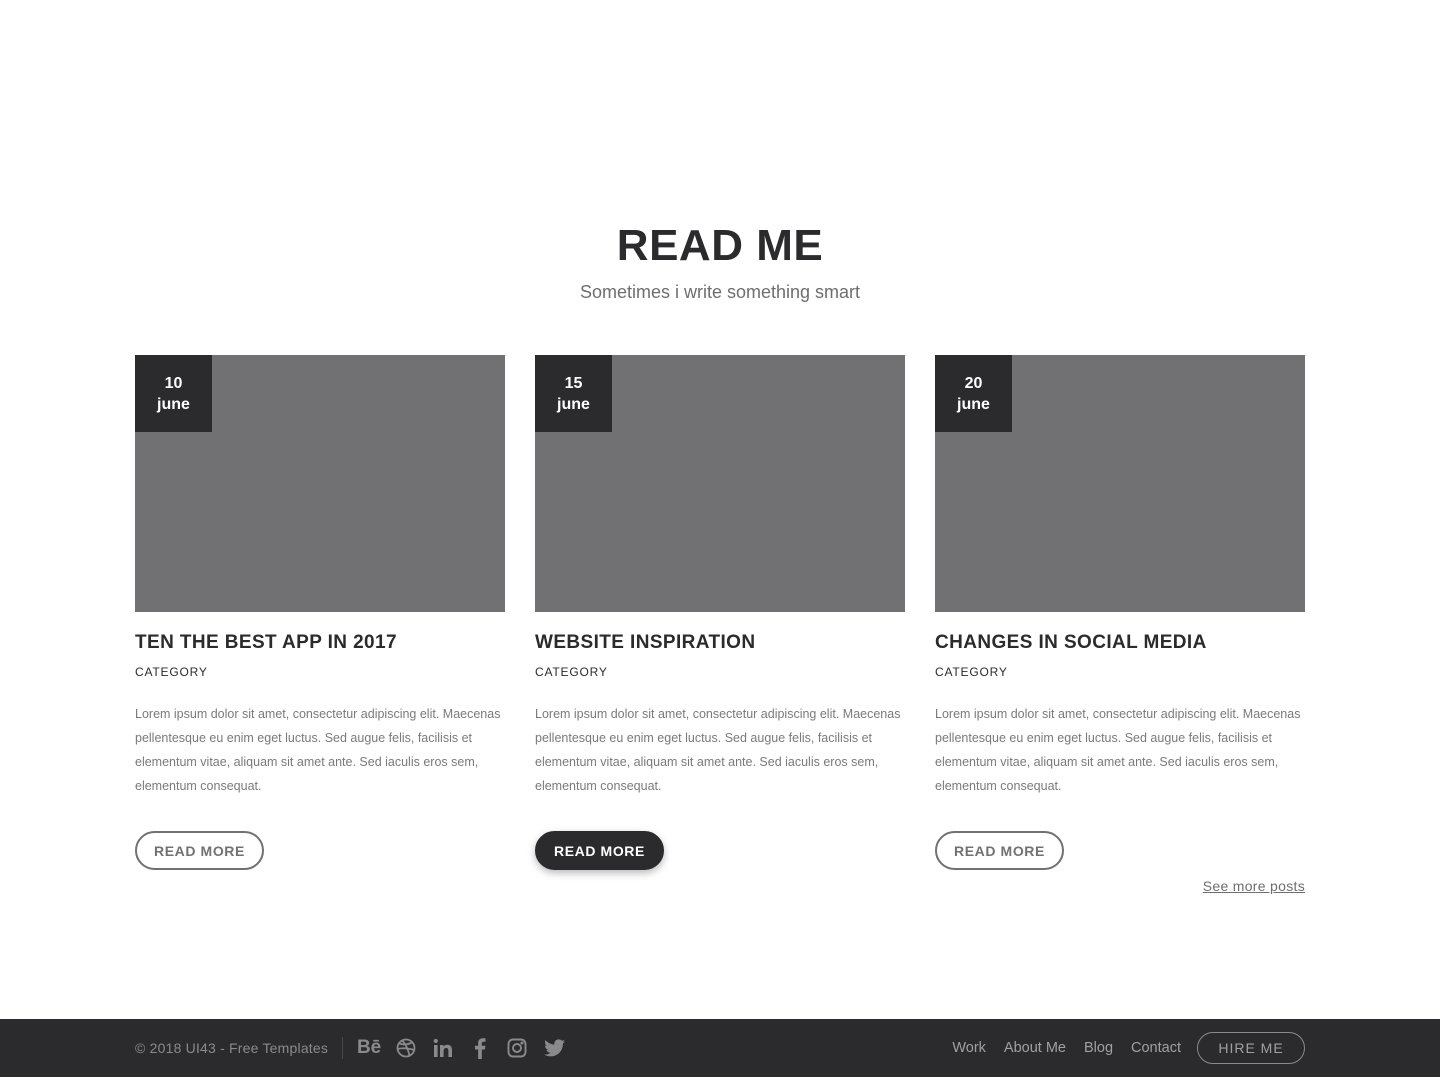 Image resolution: width=1440 pixels, height=1077 pixels. What do you see at coordinates (1098, 1048) in the screenshot?
I see `nav-blog: Blog` at bounding box center [1098, 1048].